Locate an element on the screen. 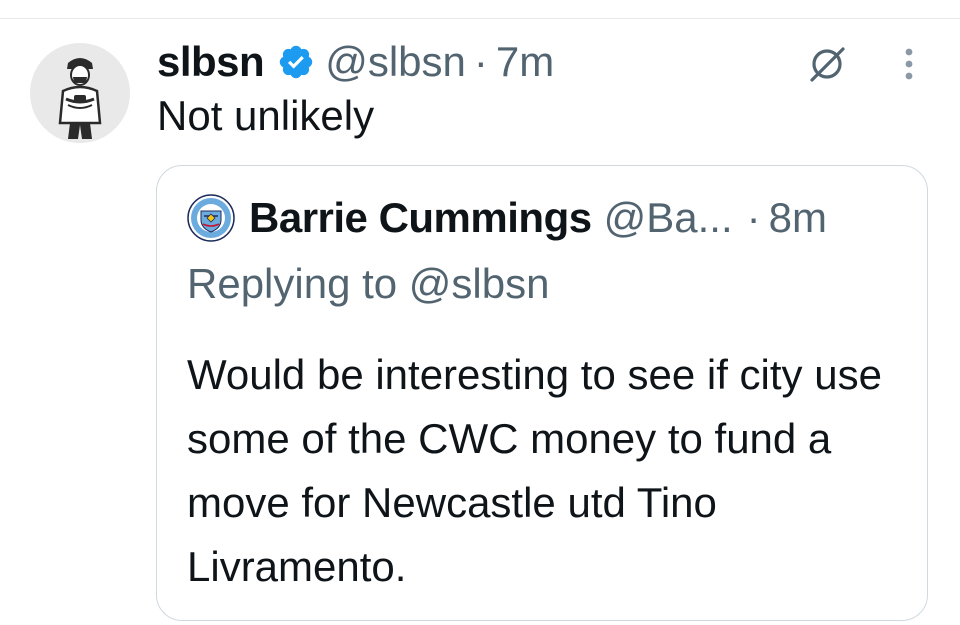 This screenshot has height=625, width=960. tweet-header: slbsn @slbsn · 7m is located at coordinates (355, 62).